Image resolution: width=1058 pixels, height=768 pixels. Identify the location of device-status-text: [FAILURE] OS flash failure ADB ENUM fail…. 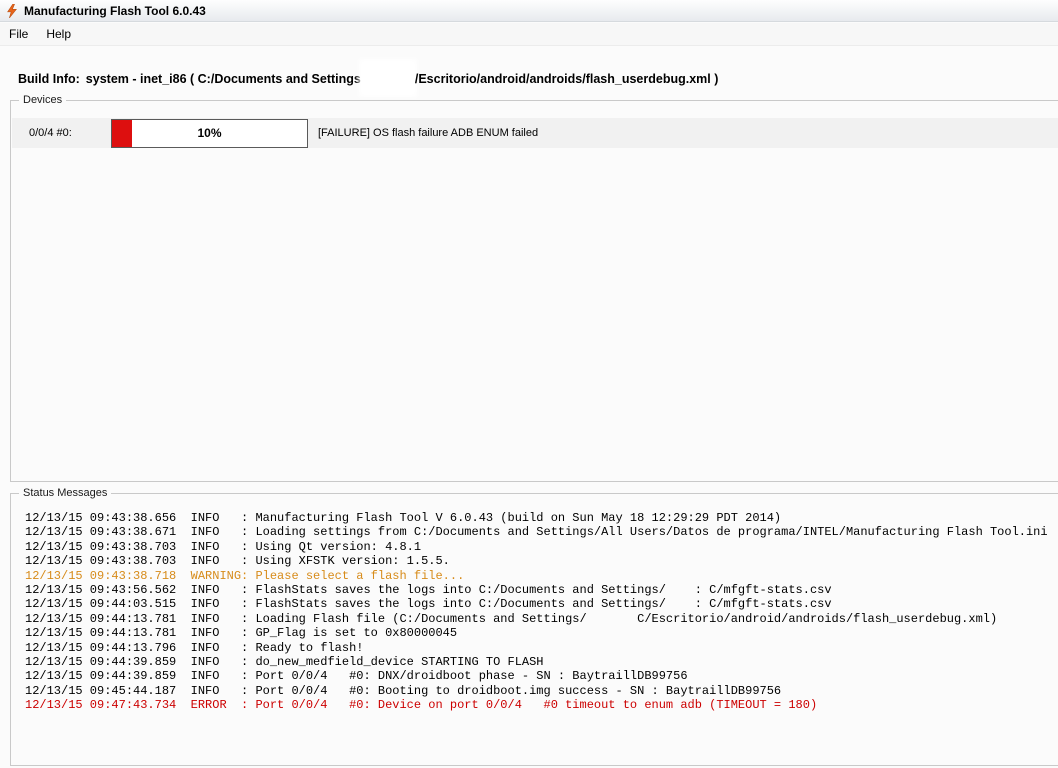
(428, 133).